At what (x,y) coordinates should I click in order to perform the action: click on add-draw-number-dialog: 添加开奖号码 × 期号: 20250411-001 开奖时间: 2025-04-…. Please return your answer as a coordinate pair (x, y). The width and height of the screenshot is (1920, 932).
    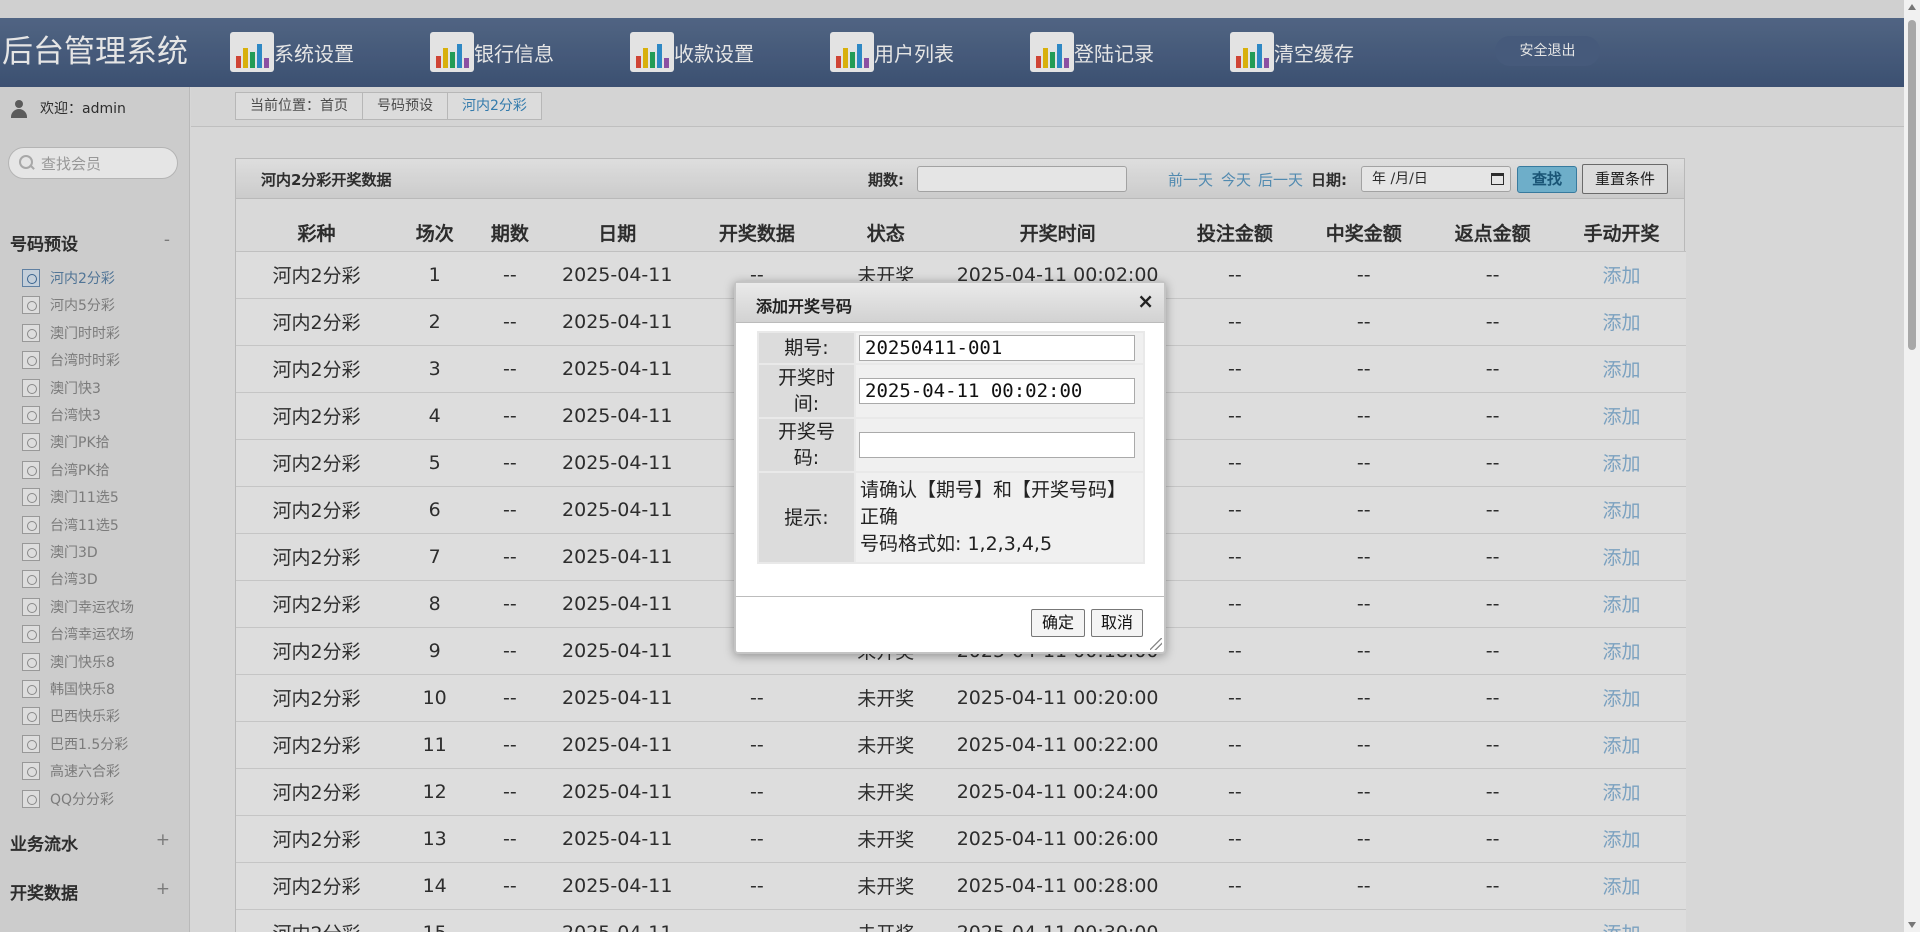
    Looking at the image, I should click on (950, 467).